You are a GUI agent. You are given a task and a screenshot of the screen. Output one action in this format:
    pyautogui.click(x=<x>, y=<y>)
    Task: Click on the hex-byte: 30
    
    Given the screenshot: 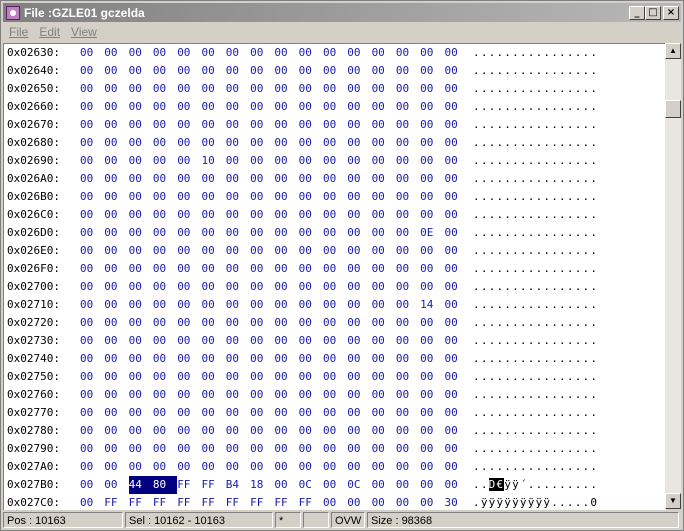 What is the action you would take?
    pyautogui.click(x=456, y=502)
    